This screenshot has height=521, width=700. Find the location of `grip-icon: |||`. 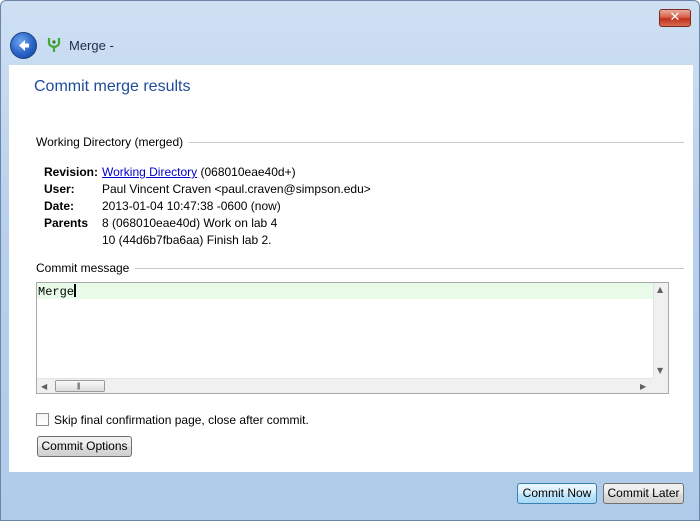

grip-icon: ||| is located at coordinates (79, 386).